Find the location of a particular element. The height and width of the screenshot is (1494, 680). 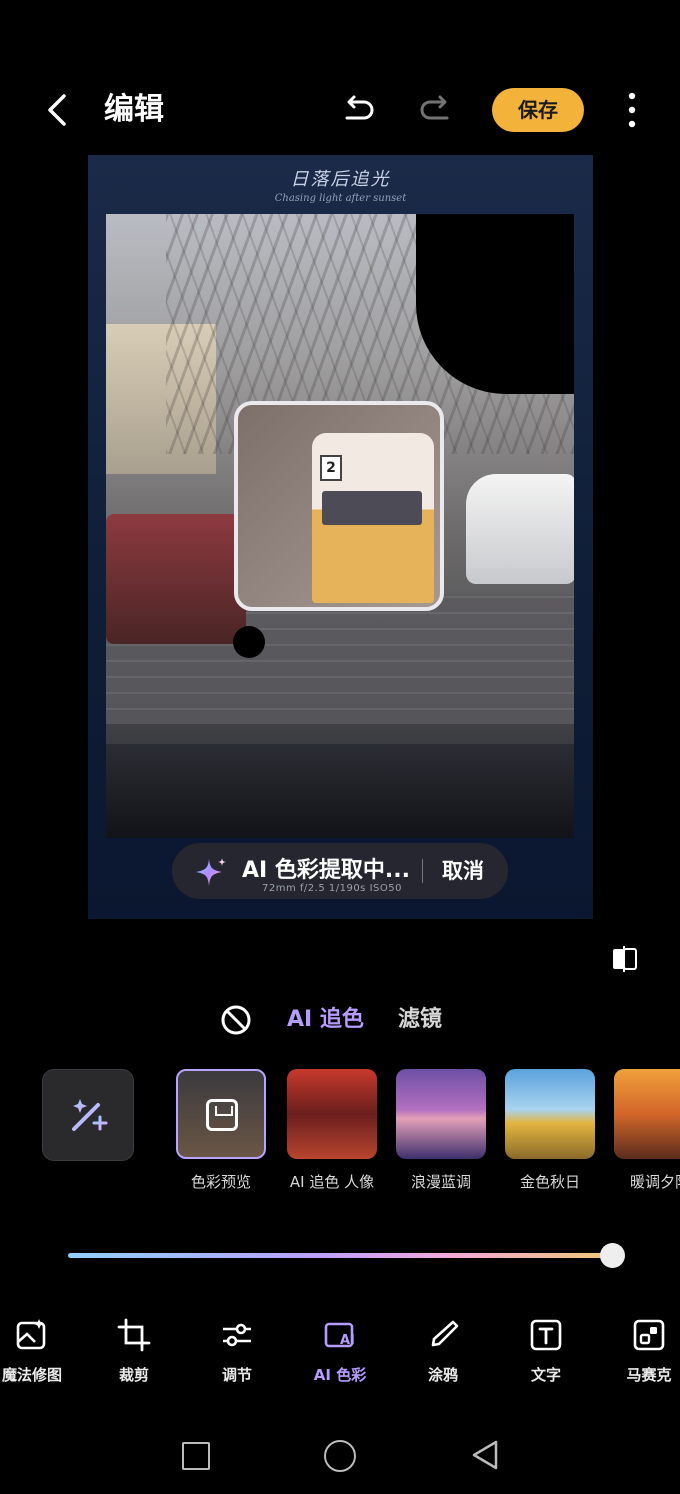

home-button is located at coordinates (340, 1456).